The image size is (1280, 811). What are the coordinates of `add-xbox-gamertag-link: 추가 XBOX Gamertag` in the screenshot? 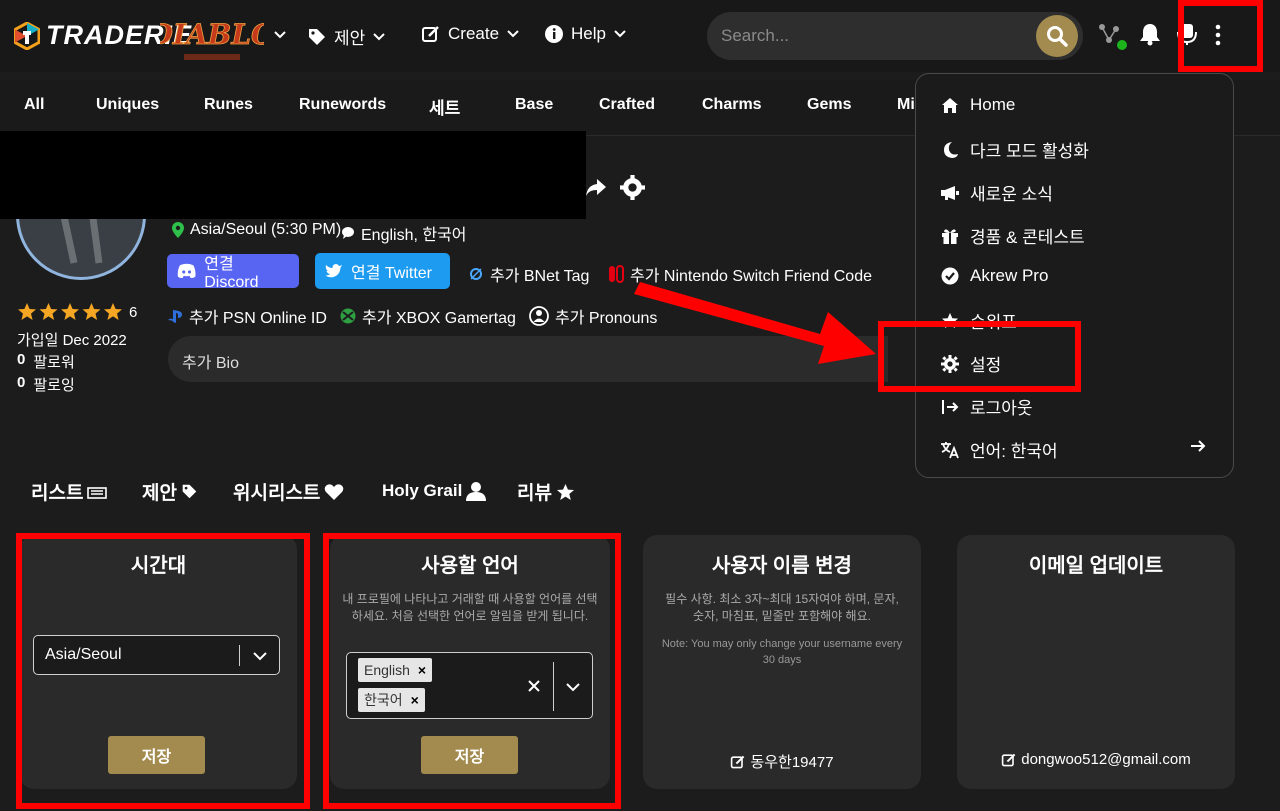 It's located at (428, 316).